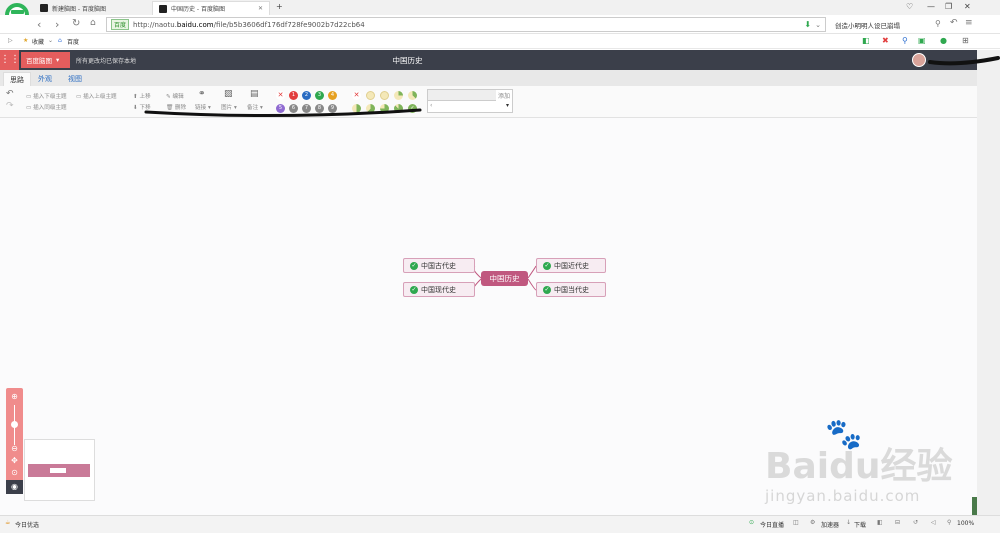 This screenshot has height=533, width=1000. I want to click on paw-icon: 🐾, so click(844, 434).